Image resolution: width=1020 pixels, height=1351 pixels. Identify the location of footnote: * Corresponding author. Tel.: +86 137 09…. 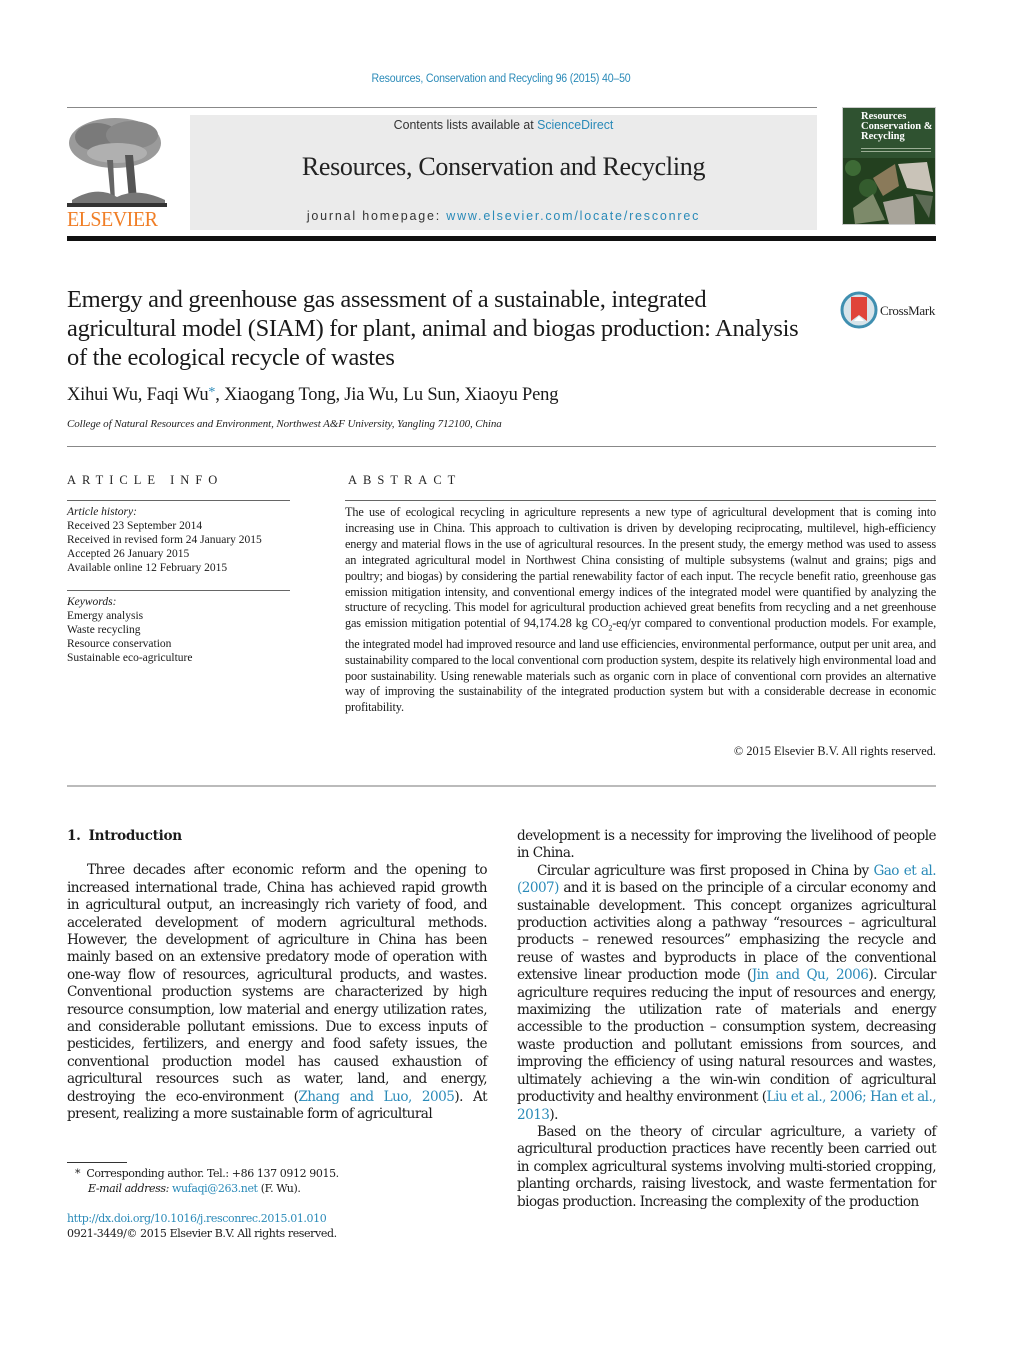
(203, 1181).